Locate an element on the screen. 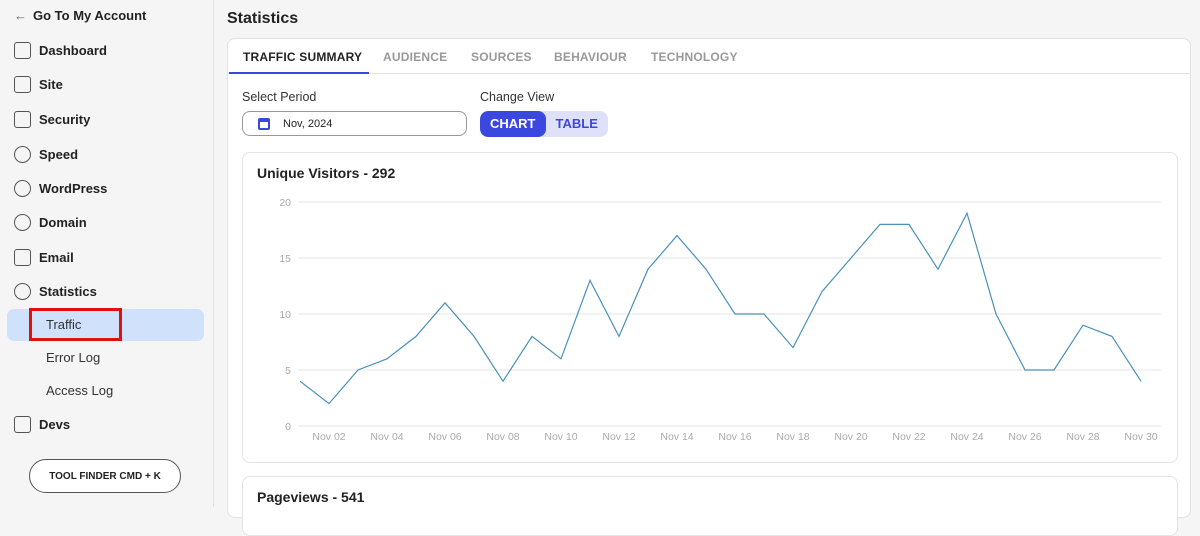 This screenshot has height=536, width=1200. rocket-icon is located at coordinates (22, 154).